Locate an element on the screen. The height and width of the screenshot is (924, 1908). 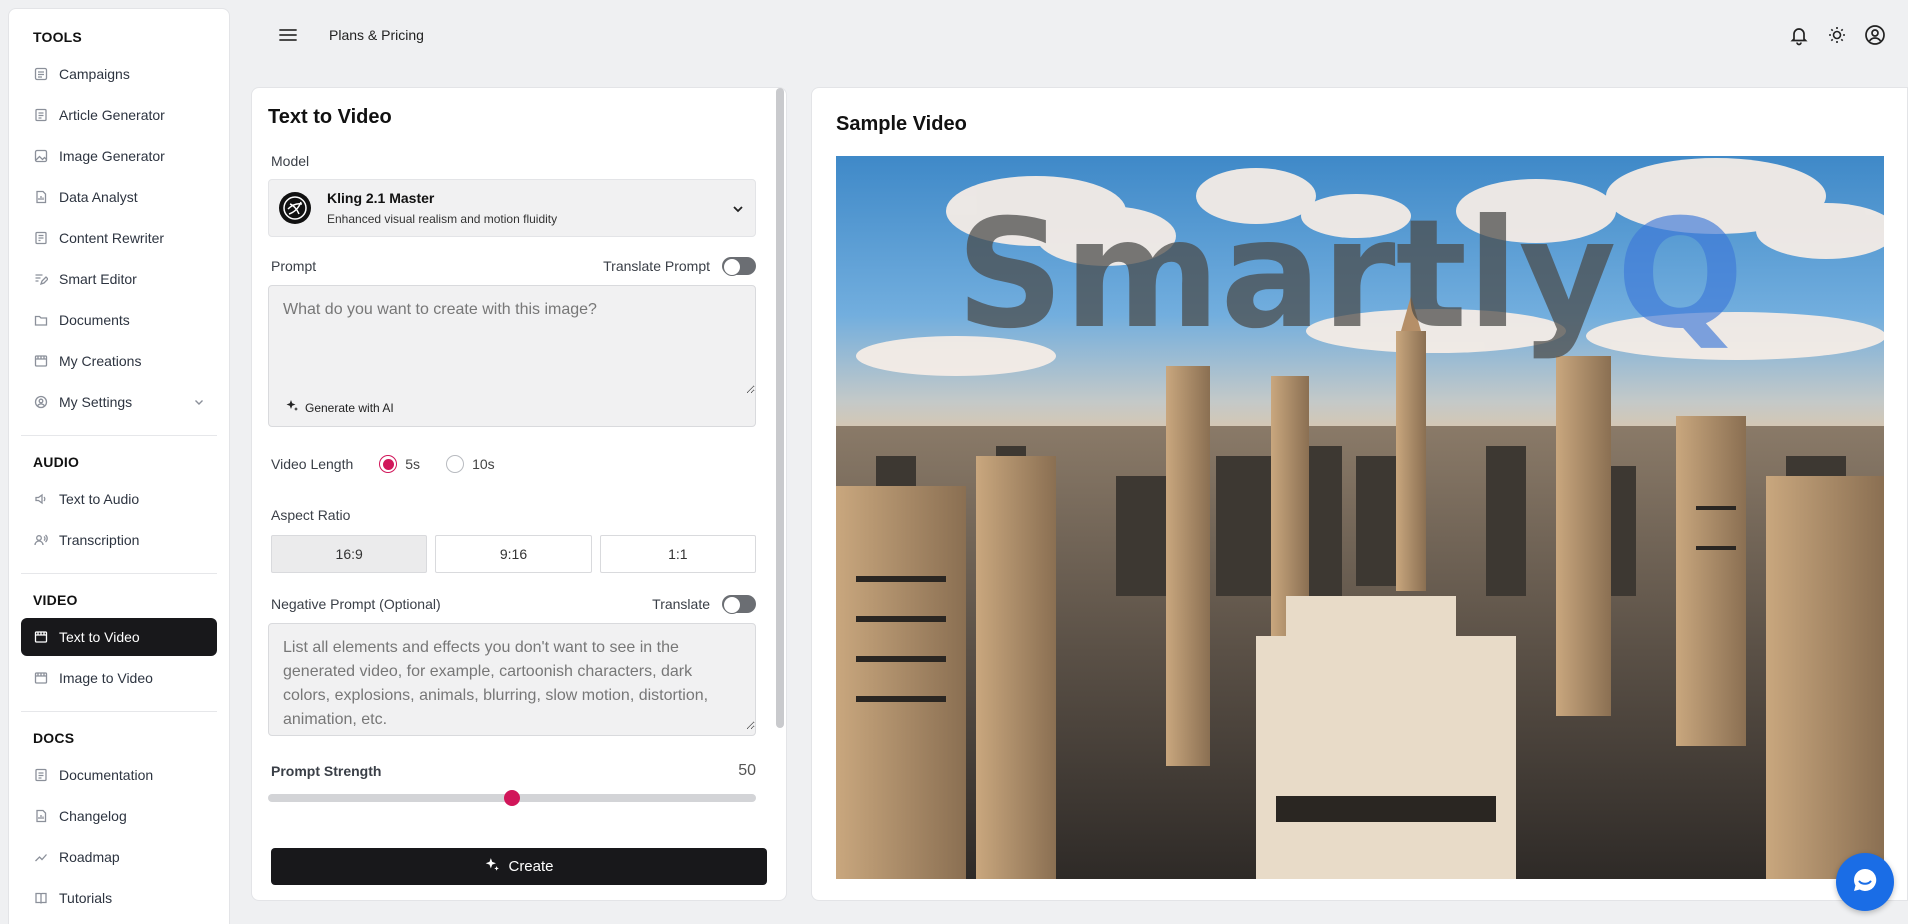
edit-lines-icon is located at coordinates (41, 279).